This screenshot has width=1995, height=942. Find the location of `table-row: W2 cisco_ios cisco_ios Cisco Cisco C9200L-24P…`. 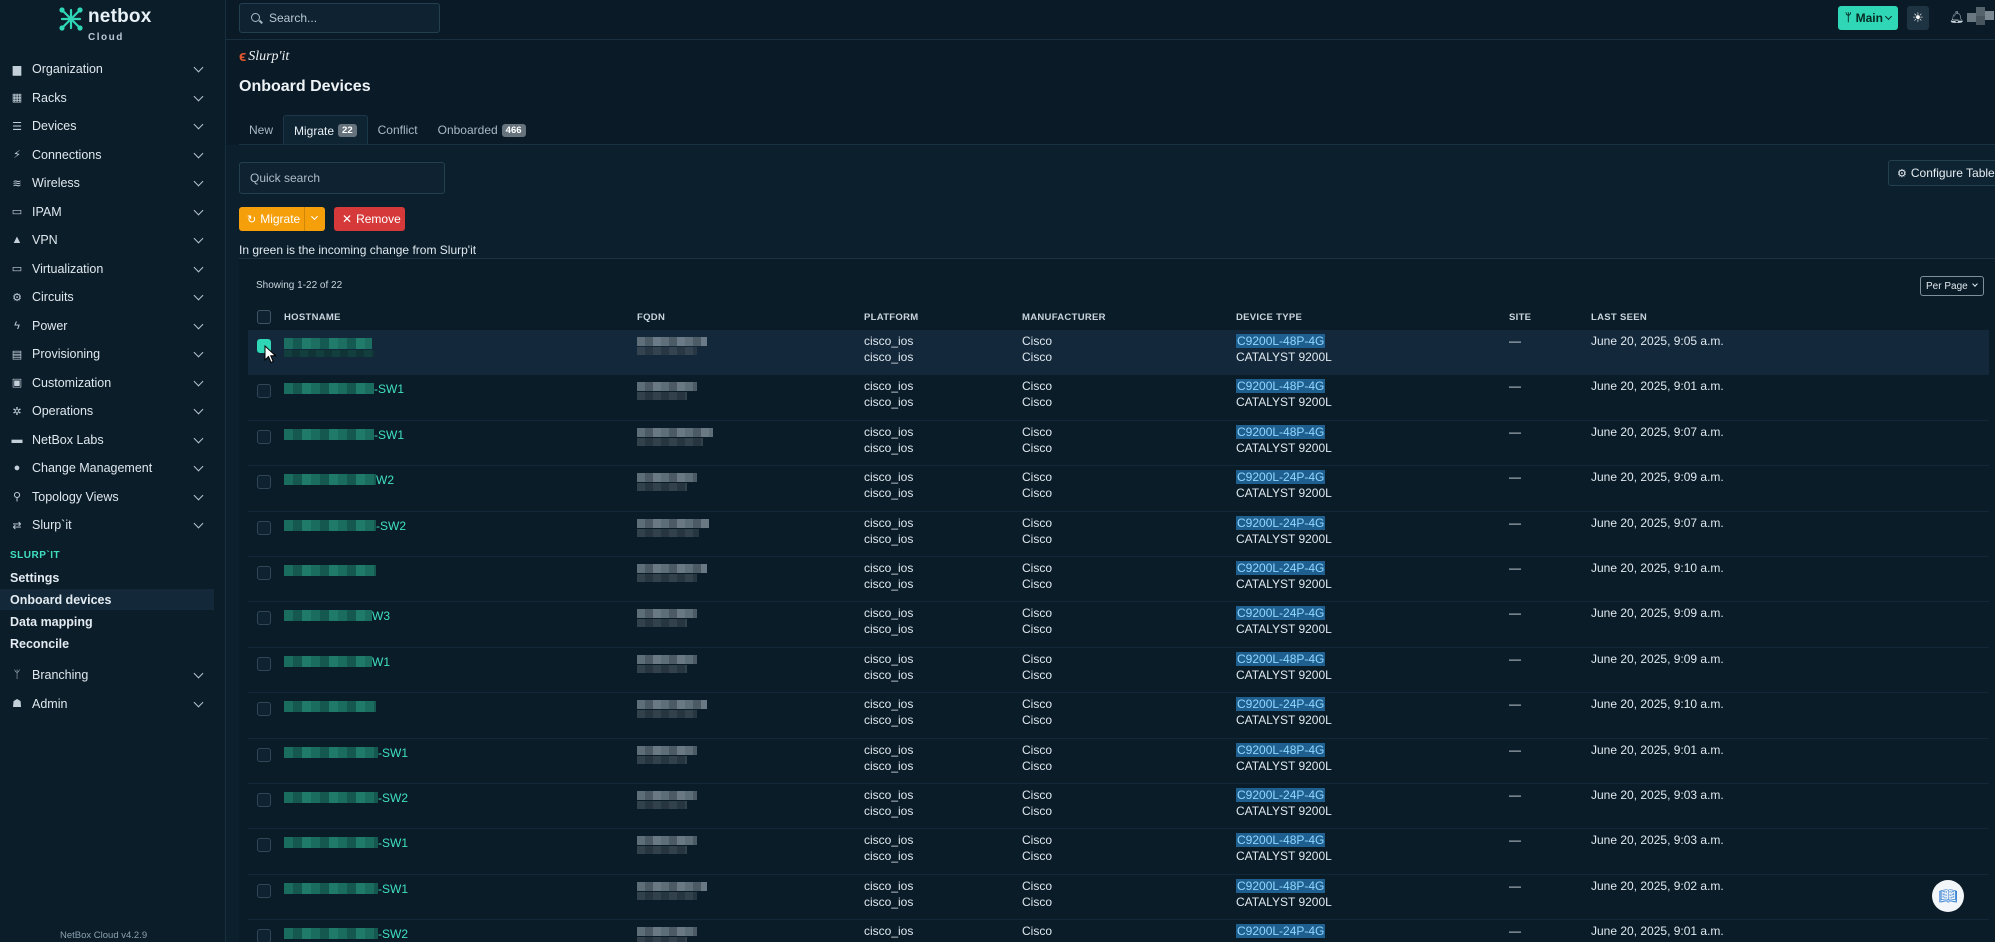

table-row: W2 cisco_ios cisco_ios Cisco Cisco C9200L-24P… is located at coordinates (1118, 489).